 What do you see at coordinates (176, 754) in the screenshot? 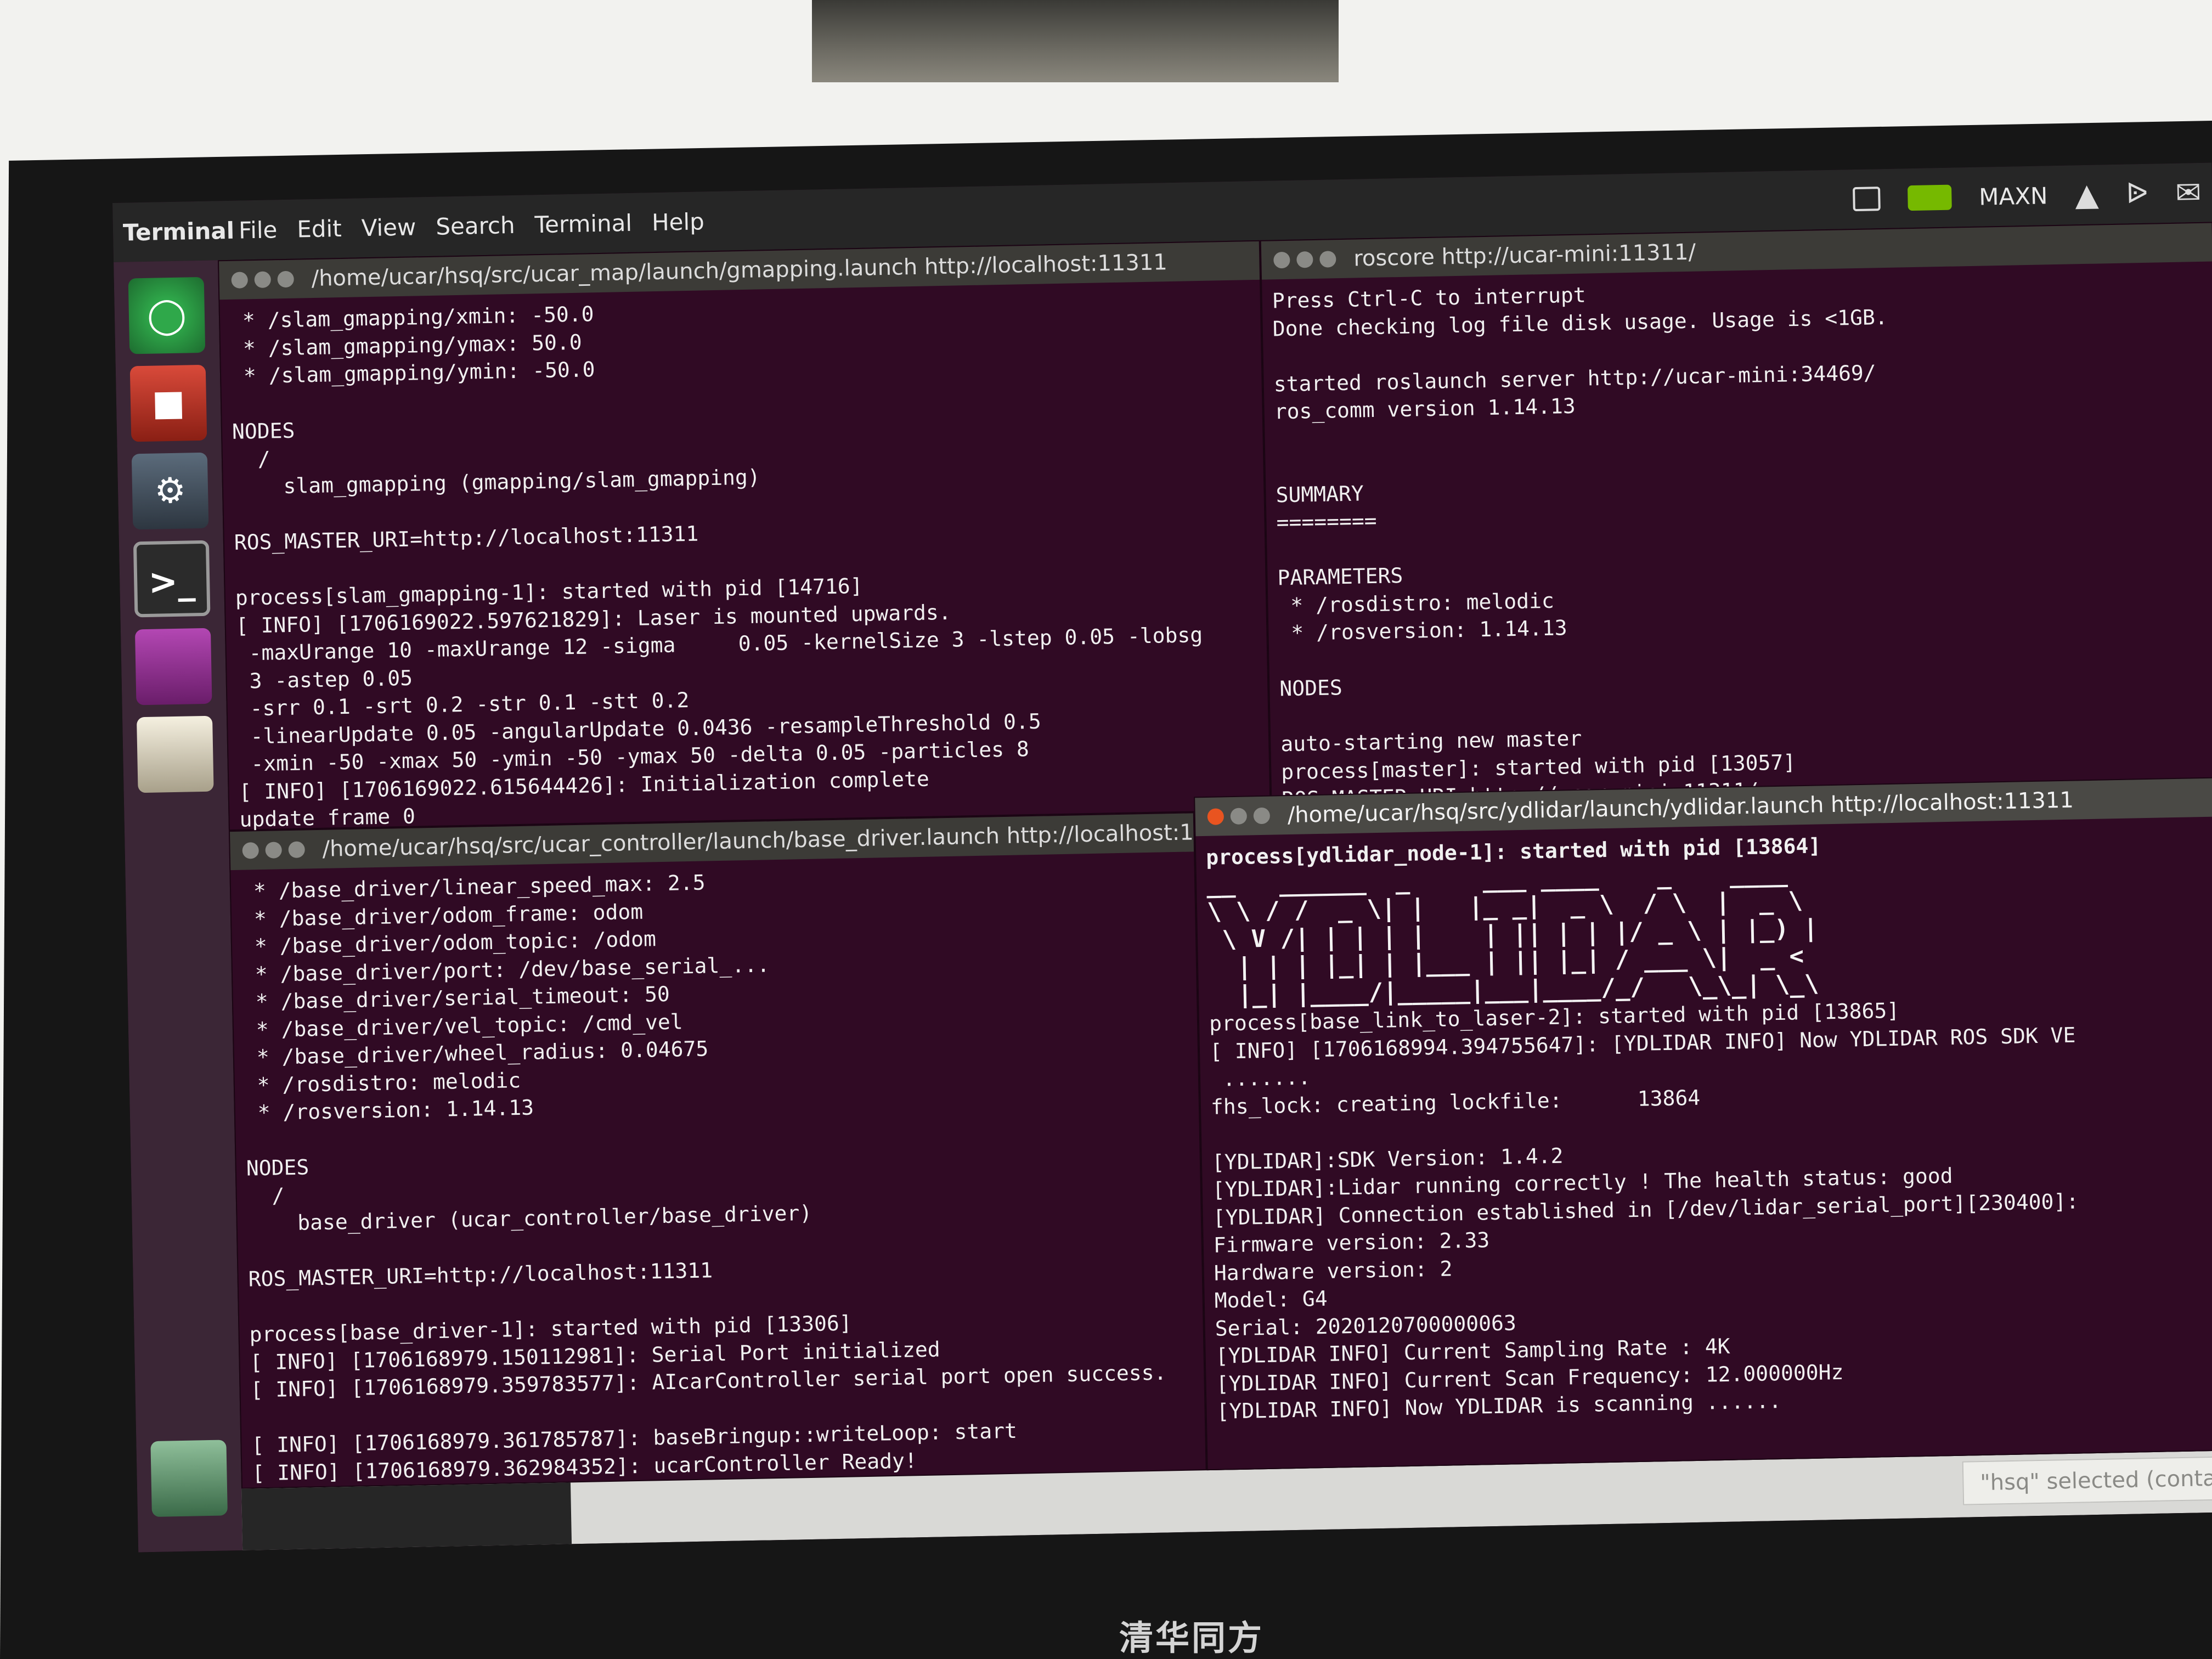
I see `launcher-drive-icon` at bounding box center [176, 754].